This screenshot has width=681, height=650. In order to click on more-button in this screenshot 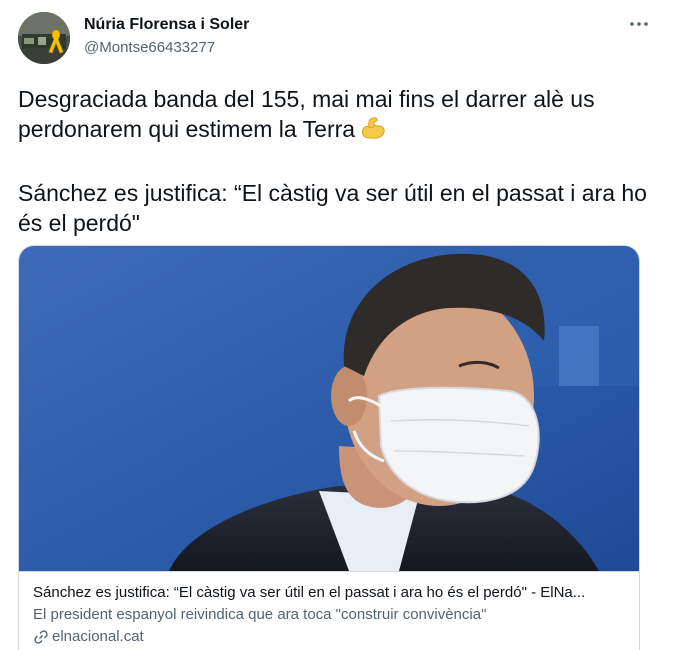, I will do `click(639, 24)`.